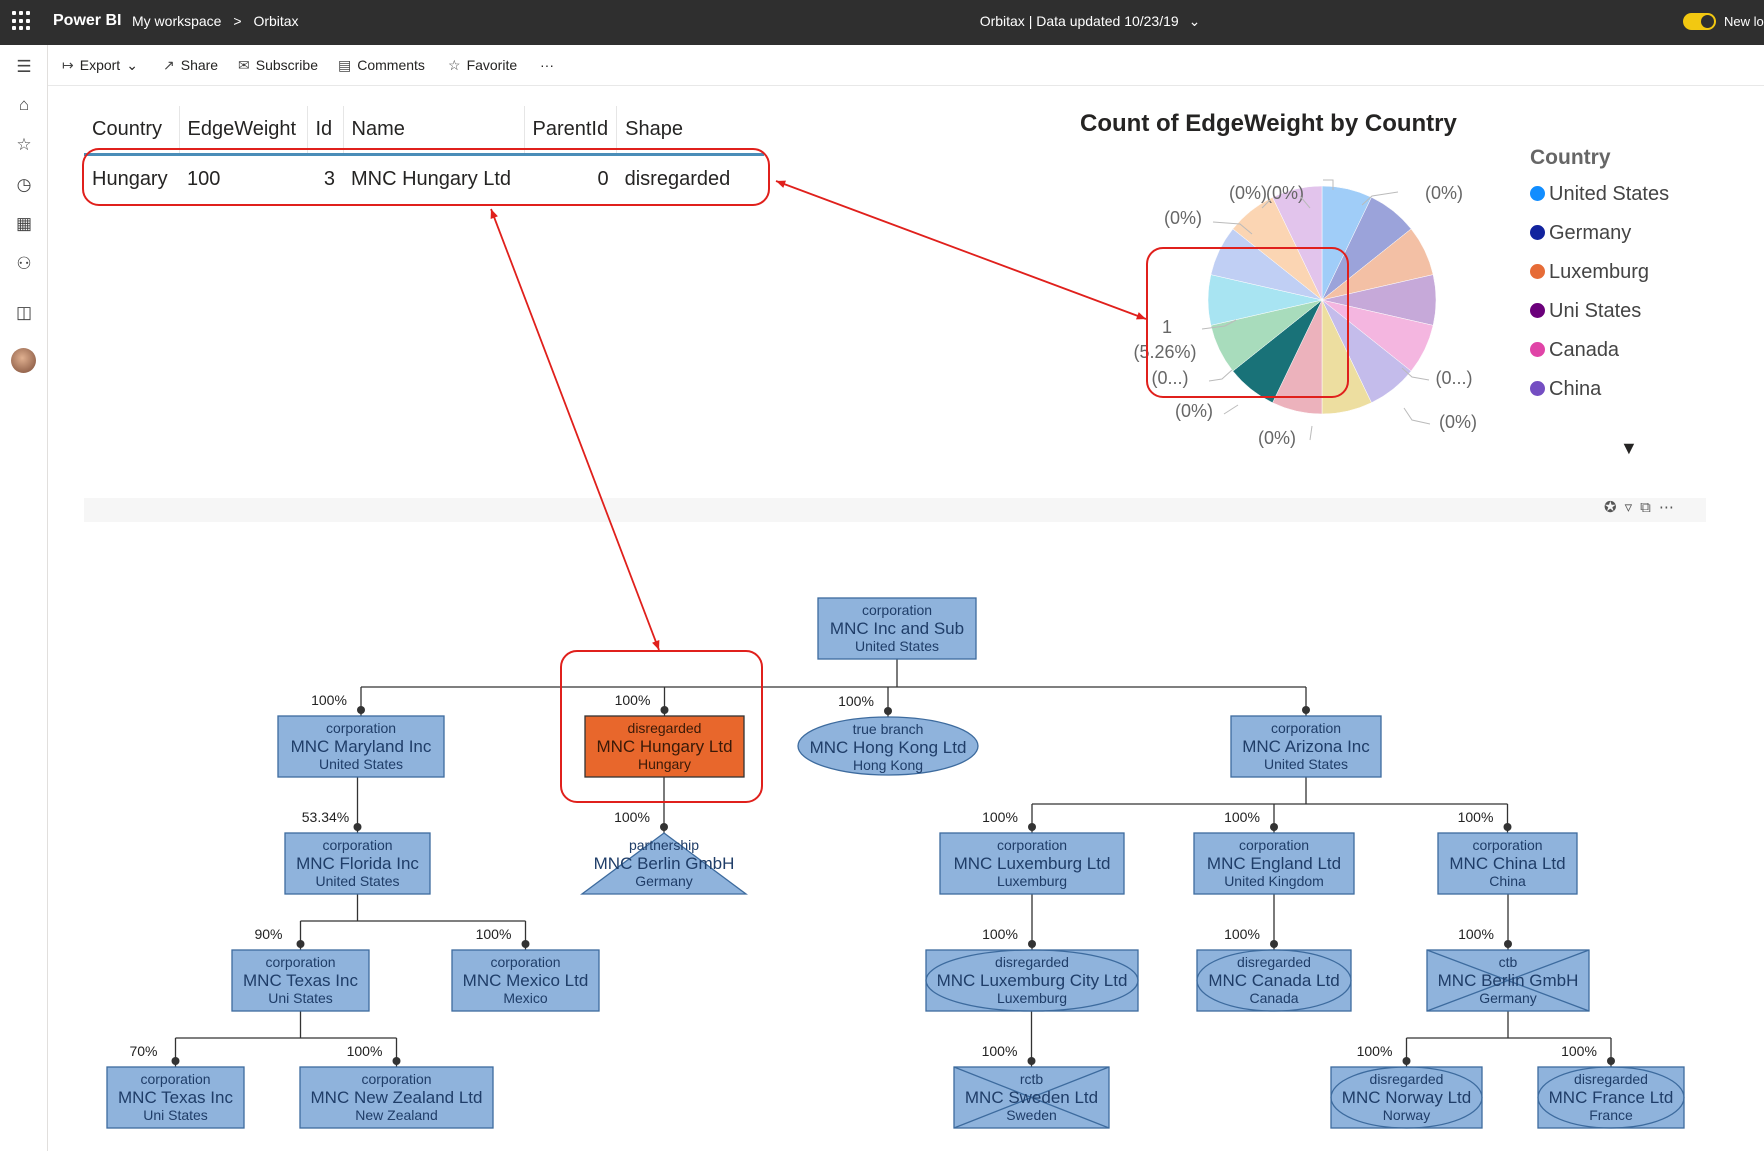 Image resolution: width=1764 pixels, height=1151 pixels. I want to click on node-name: MNC Arizona Inc, so click(1306, 746).